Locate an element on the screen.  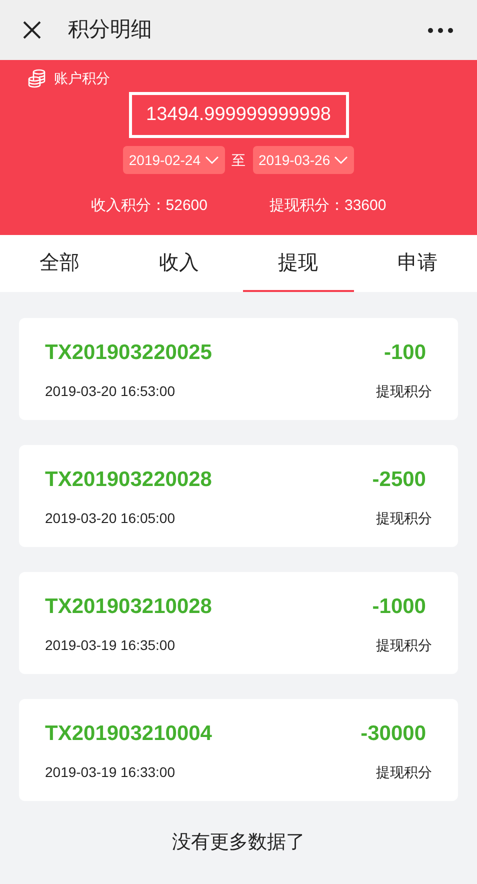
record-id: TX201903210004 is located at coordinates (128, 734).